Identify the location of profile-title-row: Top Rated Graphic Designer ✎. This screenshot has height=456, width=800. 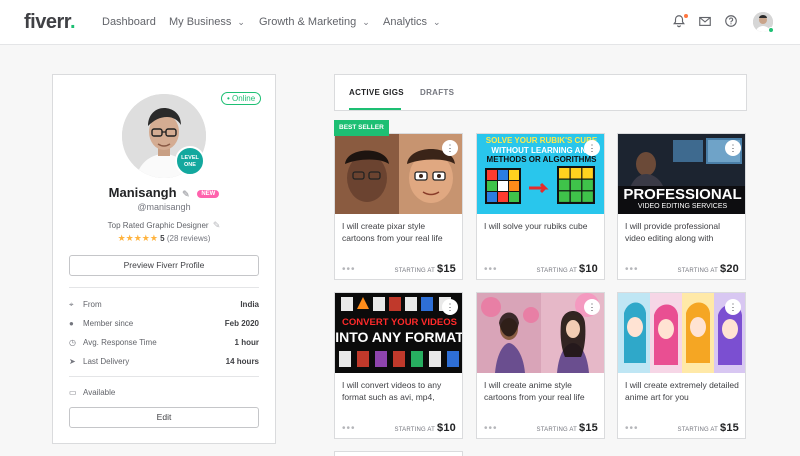
(164, 225).